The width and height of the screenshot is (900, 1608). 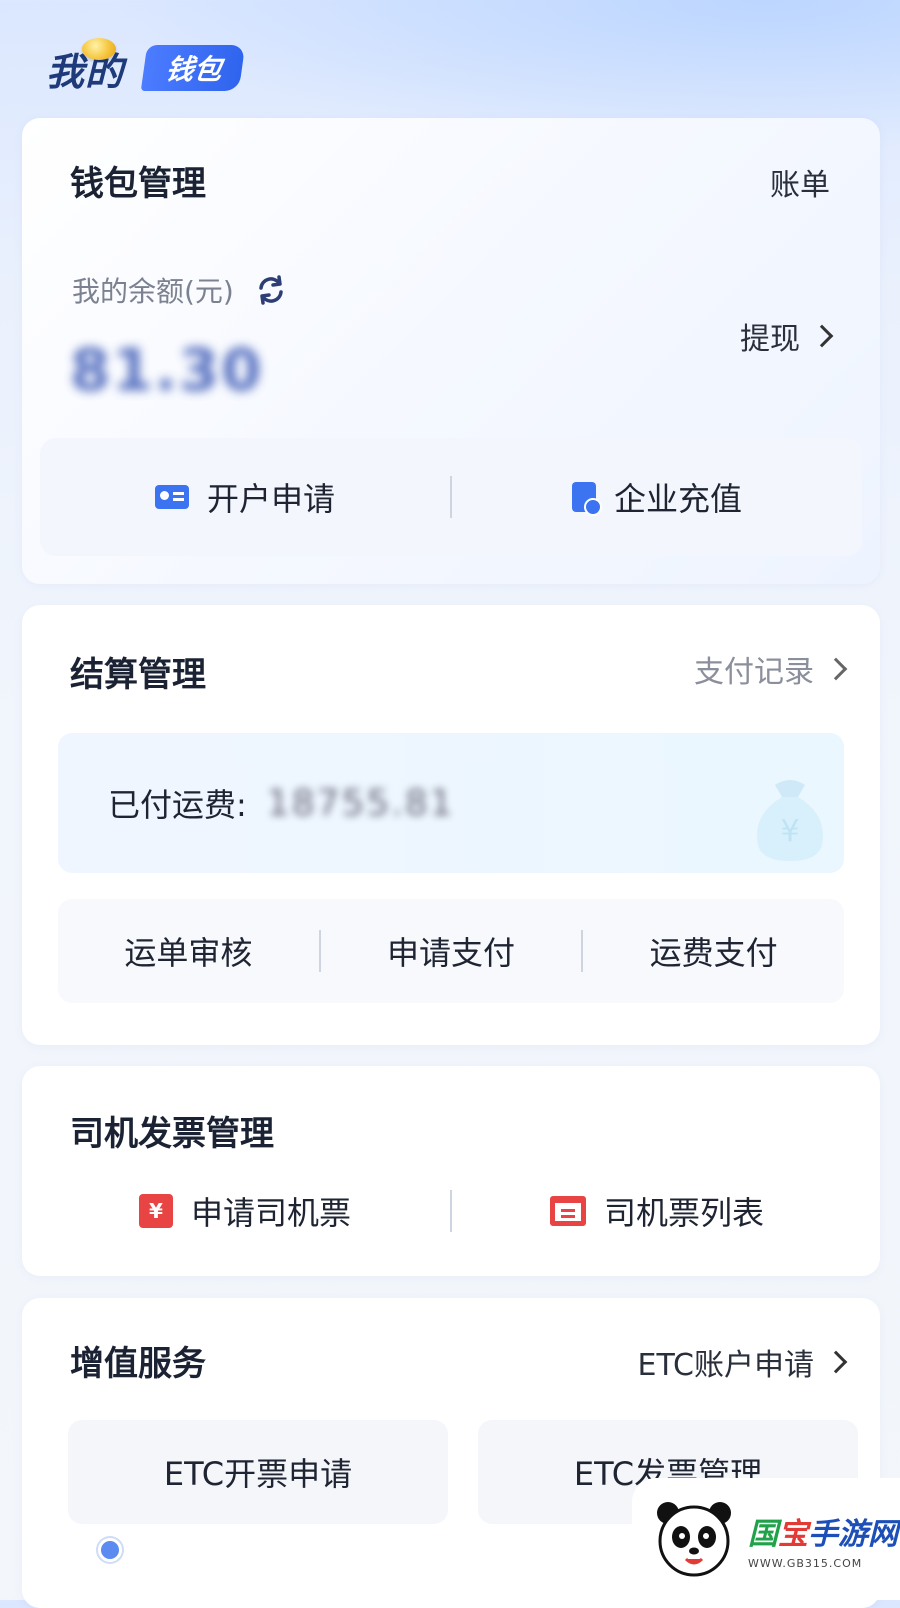 What do you see at coordinates (167, 370) in the screenshot?
I see `balance-value: 81.30` at bounding box center [167, 370].